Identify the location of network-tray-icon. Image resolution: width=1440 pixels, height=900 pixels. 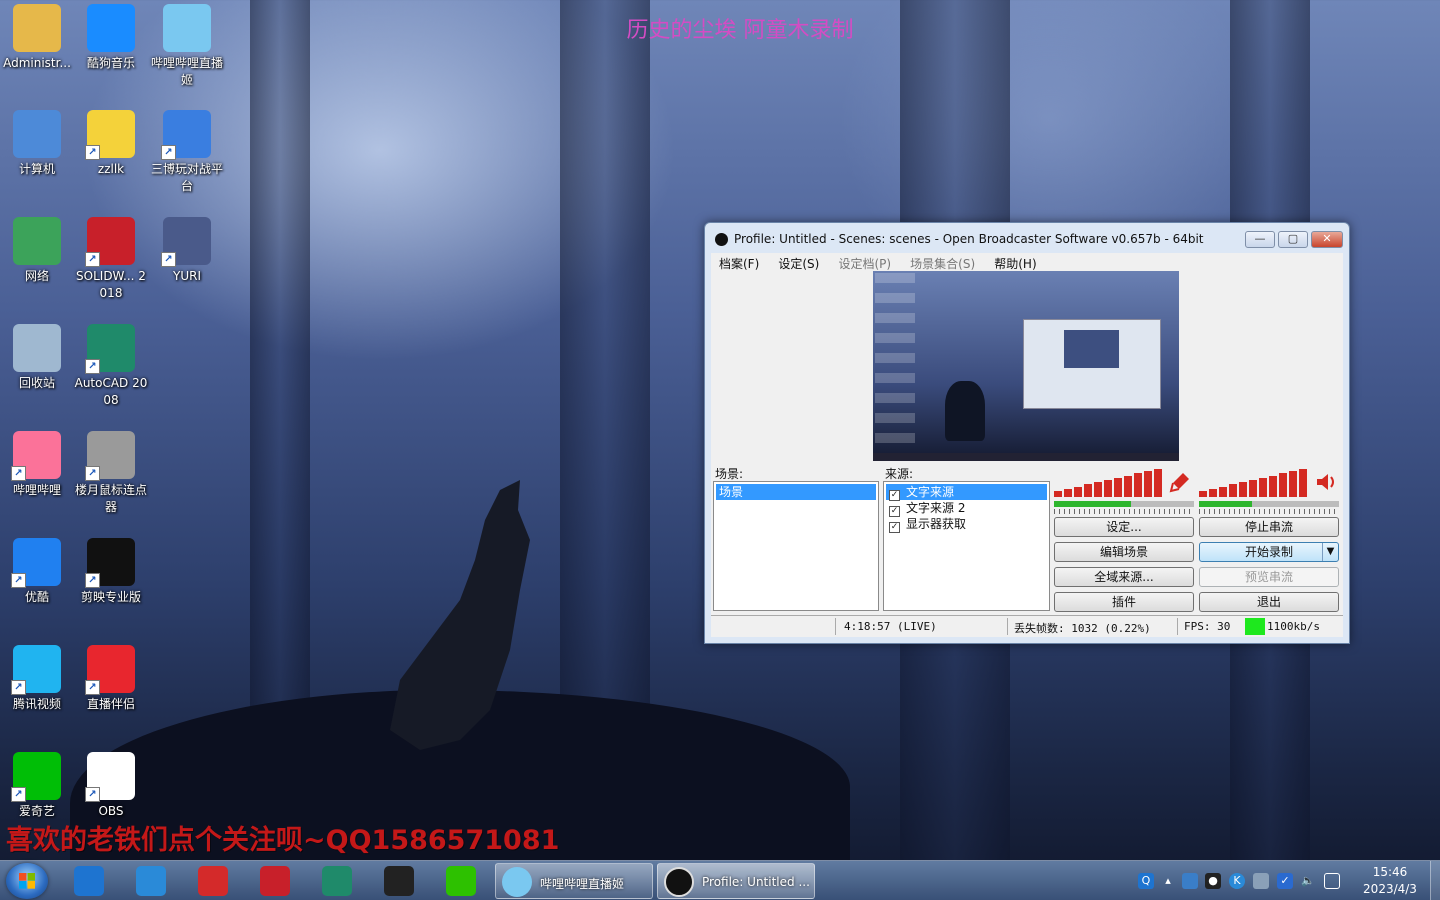
(1190, 881).